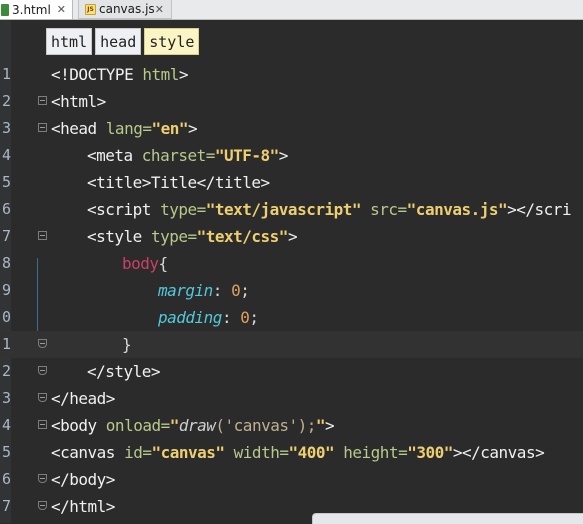 This screenshot has height=524, width=583. Describe the element at coordinates (291, 371) in the screenshot. I see `code-line: 2 </style>` at that location.